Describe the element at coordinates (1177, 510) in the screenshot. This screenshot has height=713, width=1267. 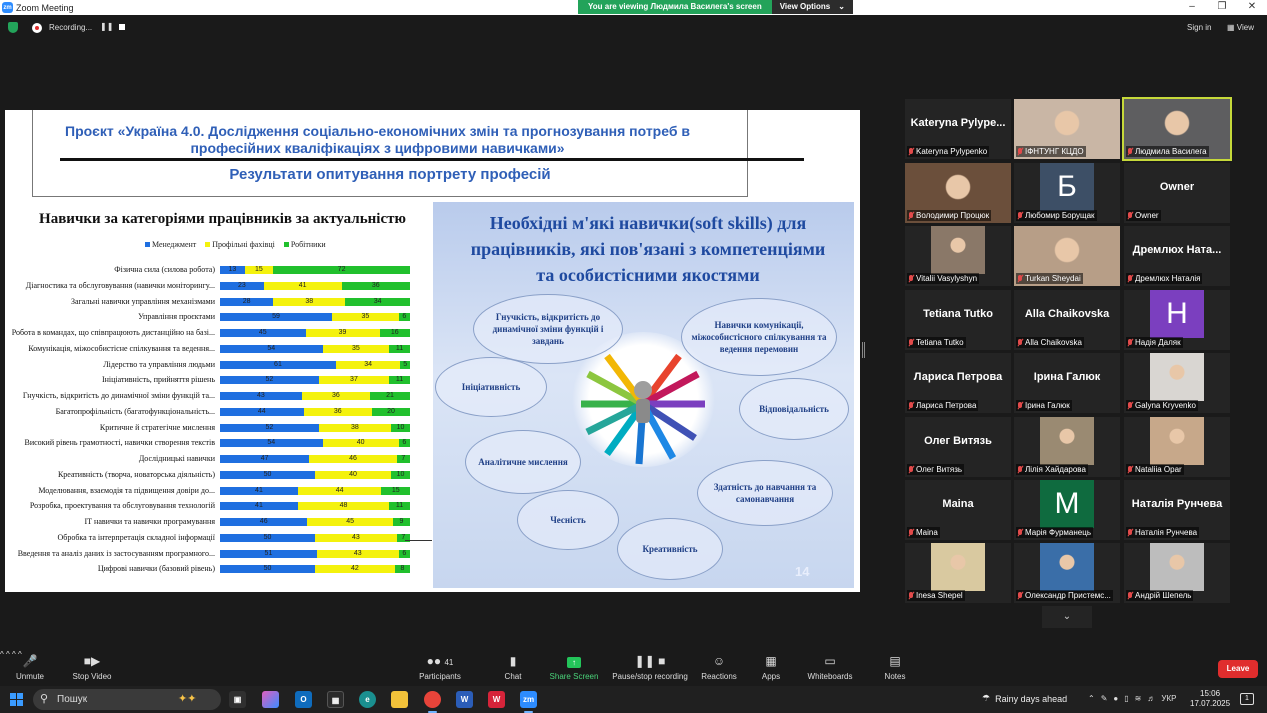
I see `participant-tile: Наталія Рунчева Наталія Рунчева` at that location.